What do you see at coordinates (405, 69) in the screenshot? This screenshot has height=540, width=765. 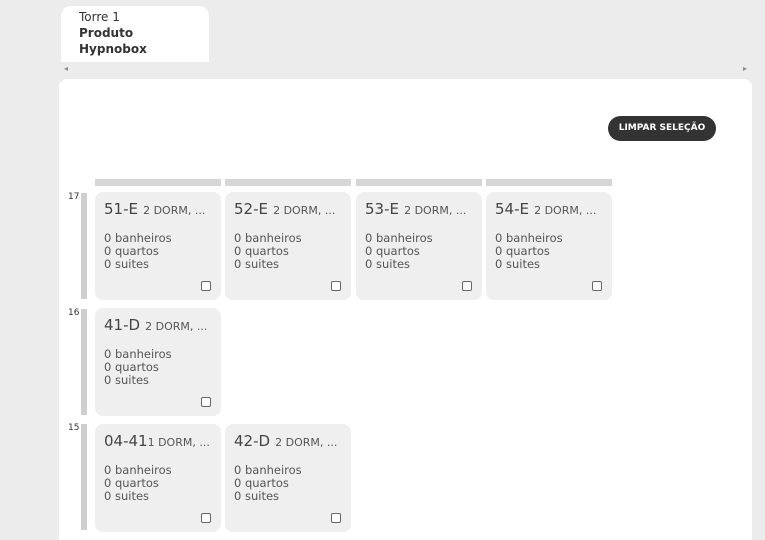 I see `horizontal-scrollbar: ◂ ▸` at bounding box center [405, 69].